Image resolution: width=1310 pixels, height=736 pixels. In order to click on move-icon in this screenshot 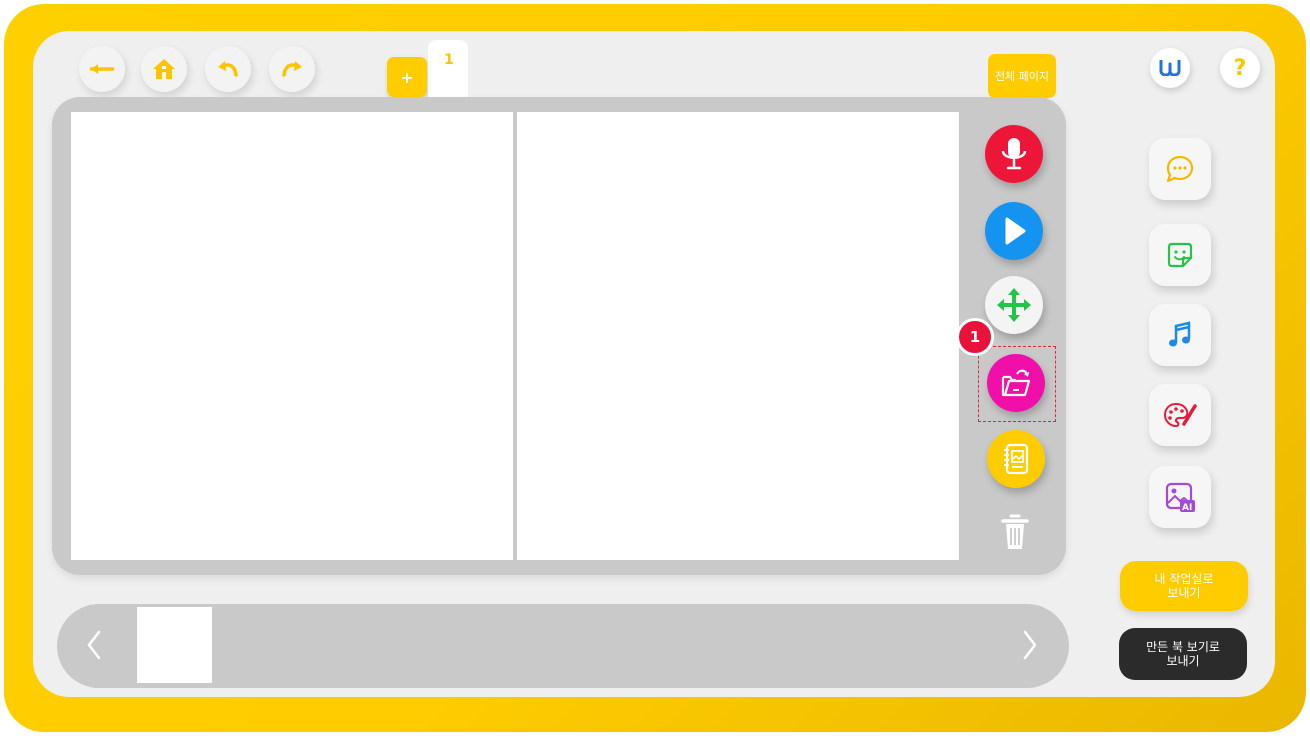, I will do `click(1014, 305)`.